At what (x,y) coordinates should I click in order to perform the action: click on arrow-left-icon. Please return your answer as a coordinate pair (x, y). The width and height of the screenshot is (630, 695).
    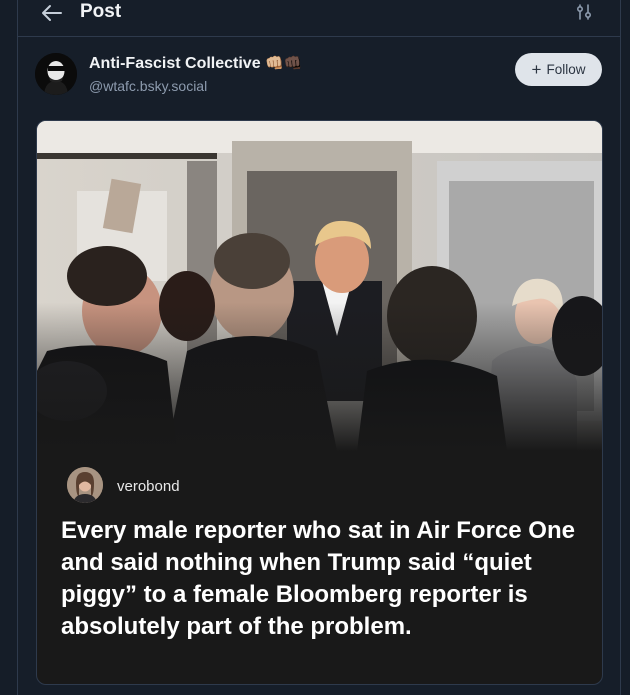
    Looking at the image, I should click on (52, 13).